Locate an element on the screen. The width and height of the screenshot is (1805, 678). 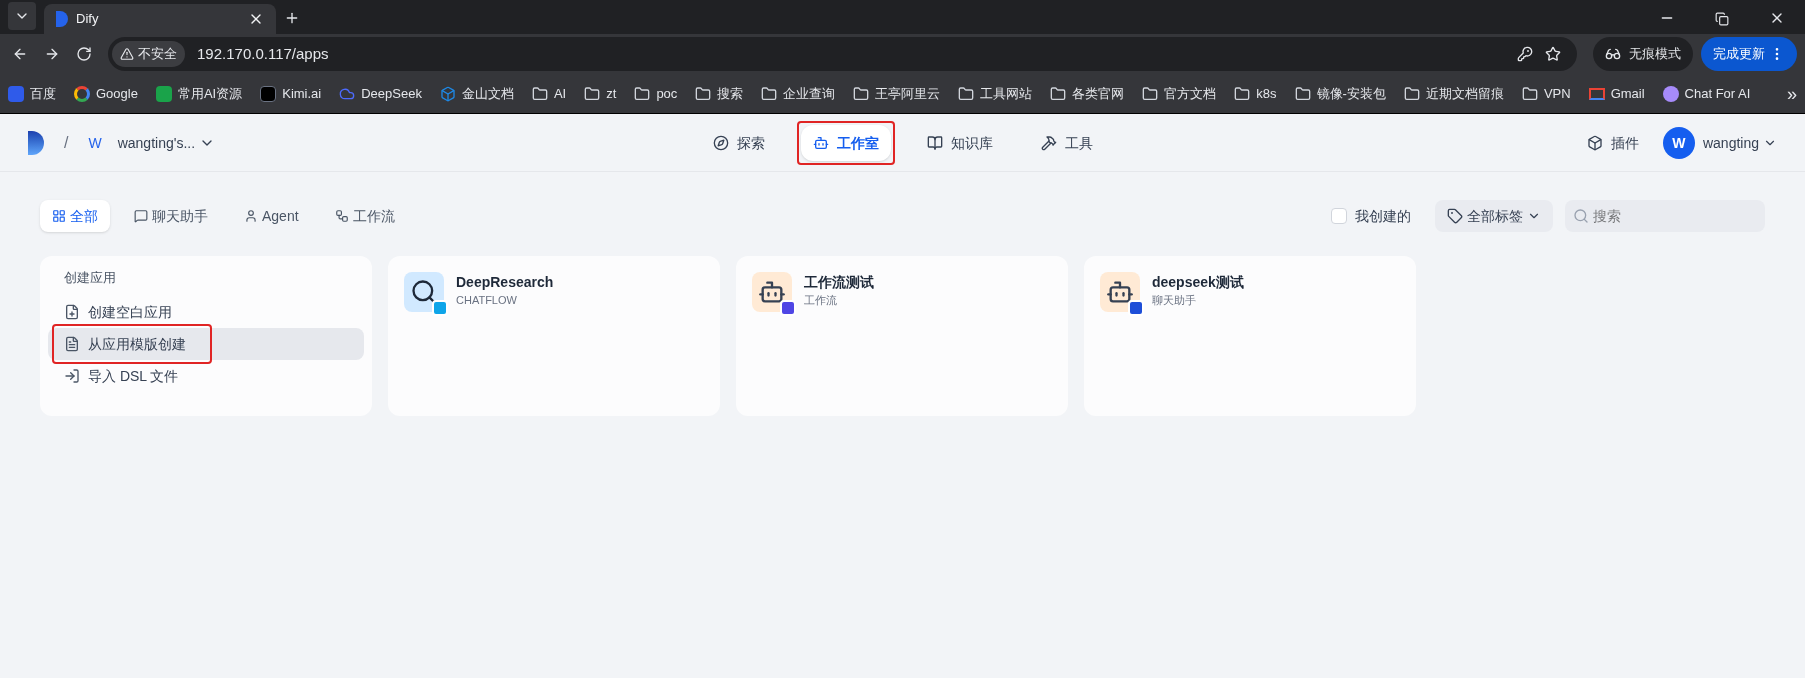
search-field: 搜索 is located at coordinates (1665, 216).